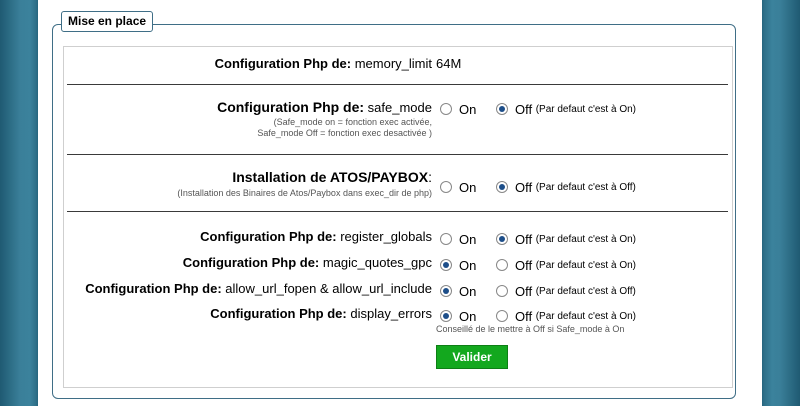  Describe the element at coordinates (316, 236) in the screenshot. I see `register-globals-label: Configuration Php de: register_globals` at that location.